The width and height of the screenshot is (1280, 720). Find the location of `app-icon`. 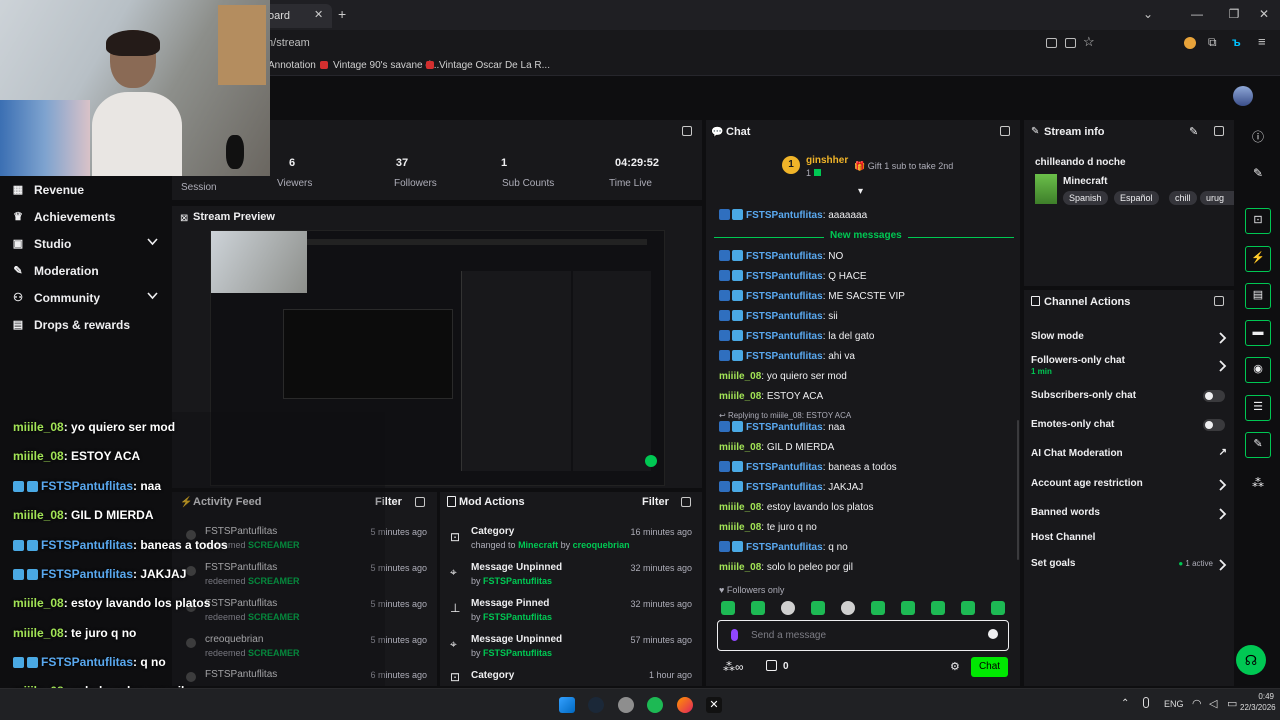

app-icon is located at coordinates (626, 705).